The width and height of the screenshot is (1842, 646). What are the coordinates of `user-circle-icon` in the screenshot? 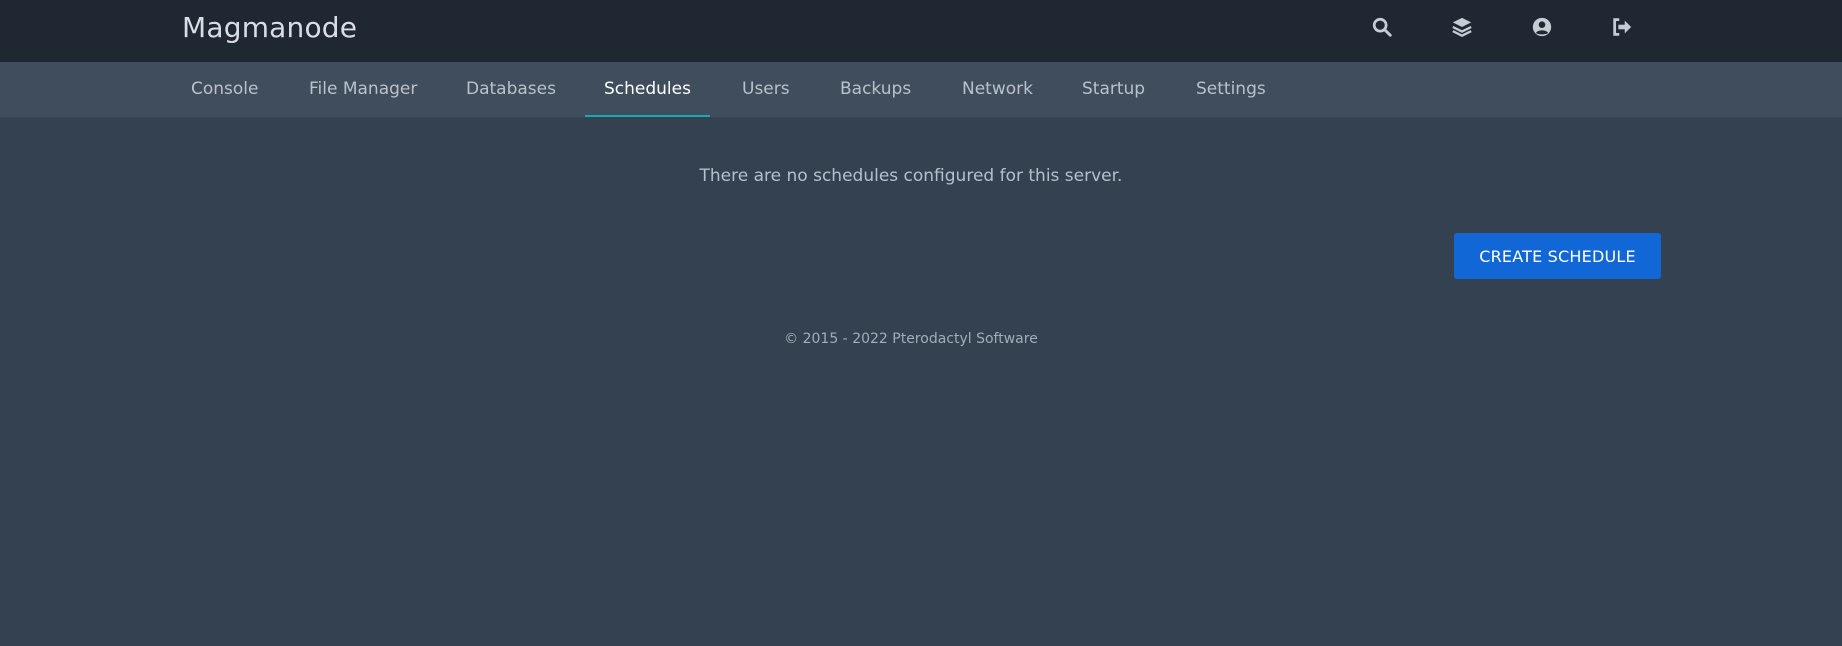 It's located at (1542, 27).